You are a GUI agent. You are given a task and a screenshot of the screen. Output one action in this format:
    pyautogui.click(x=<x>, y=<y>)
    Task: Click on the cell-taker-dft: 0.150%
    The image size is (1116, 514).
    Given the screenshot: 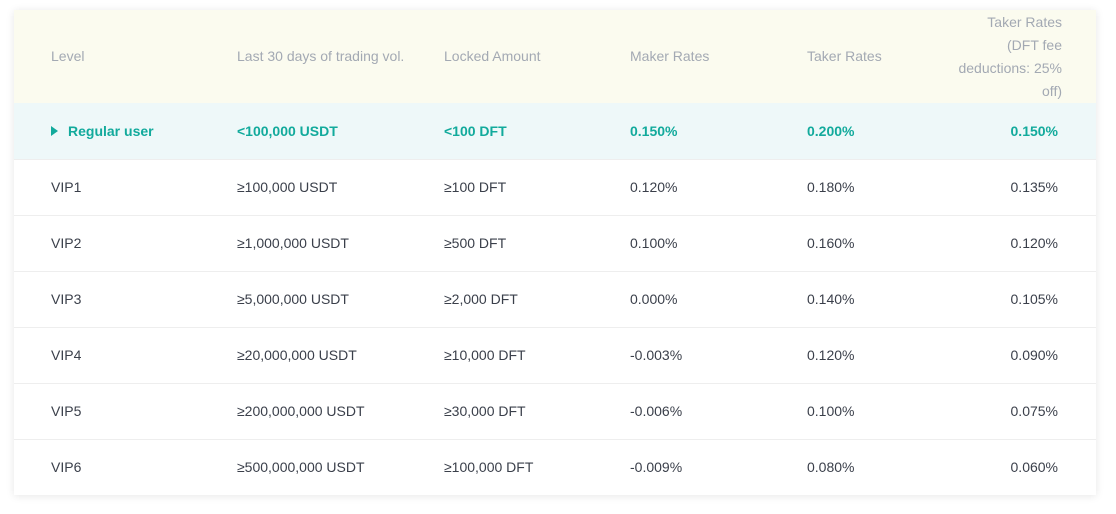 What is the action you would take?
    pyautogui.click(x=1034, y=130)
    